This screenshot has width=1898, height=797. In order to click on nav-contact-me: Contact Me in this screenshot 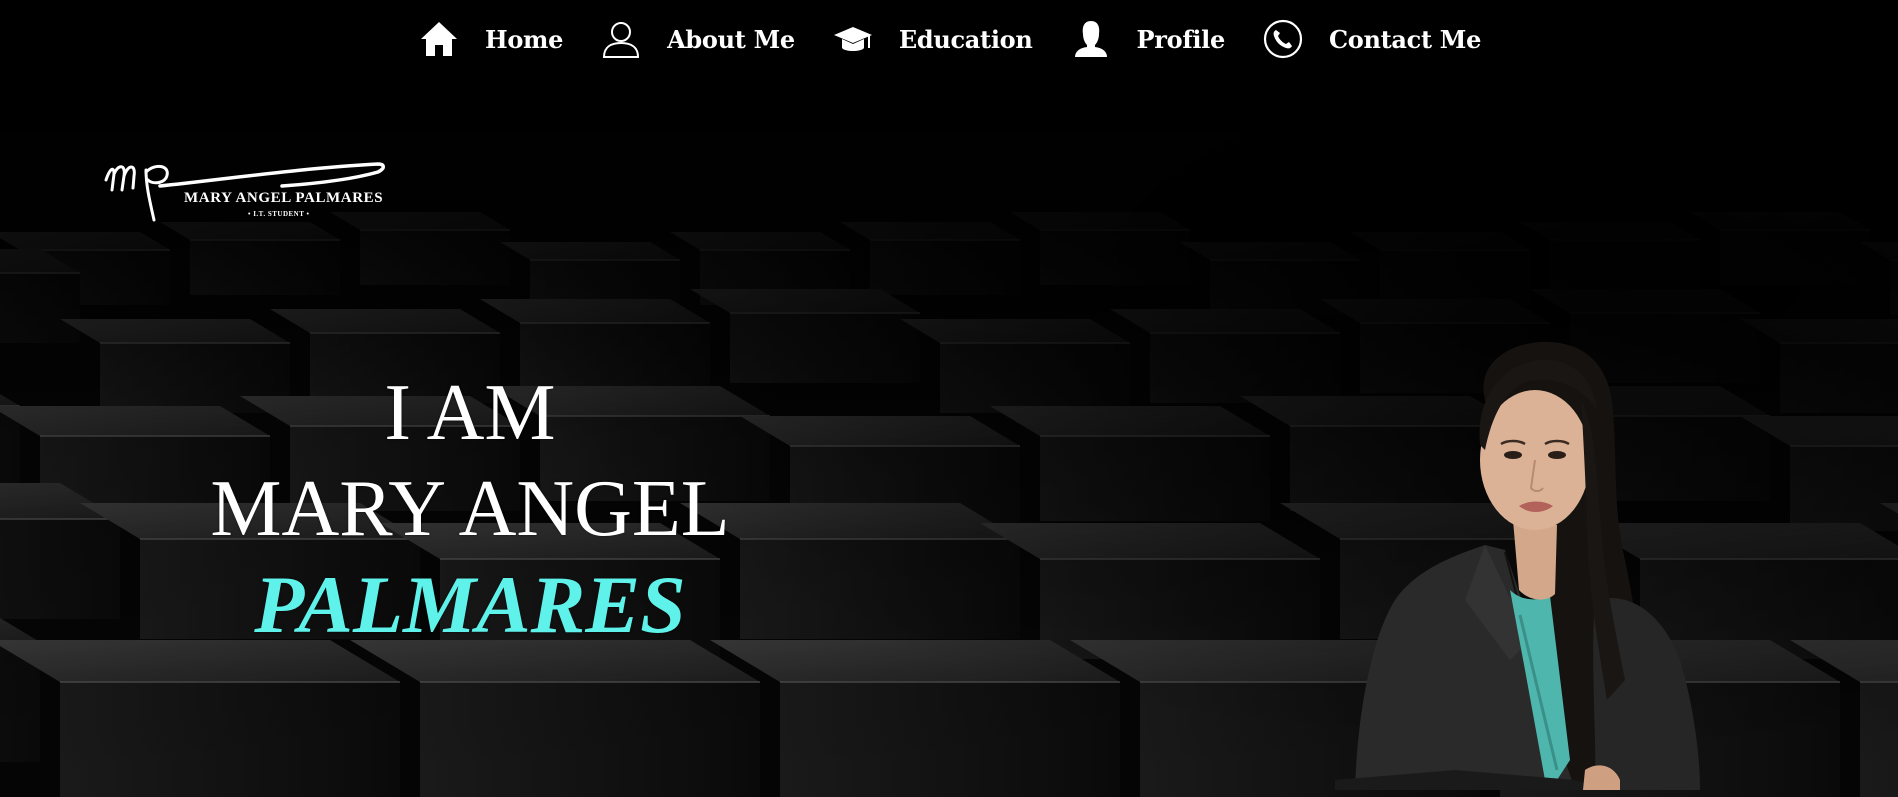, I will do `click(1371, 39)`.